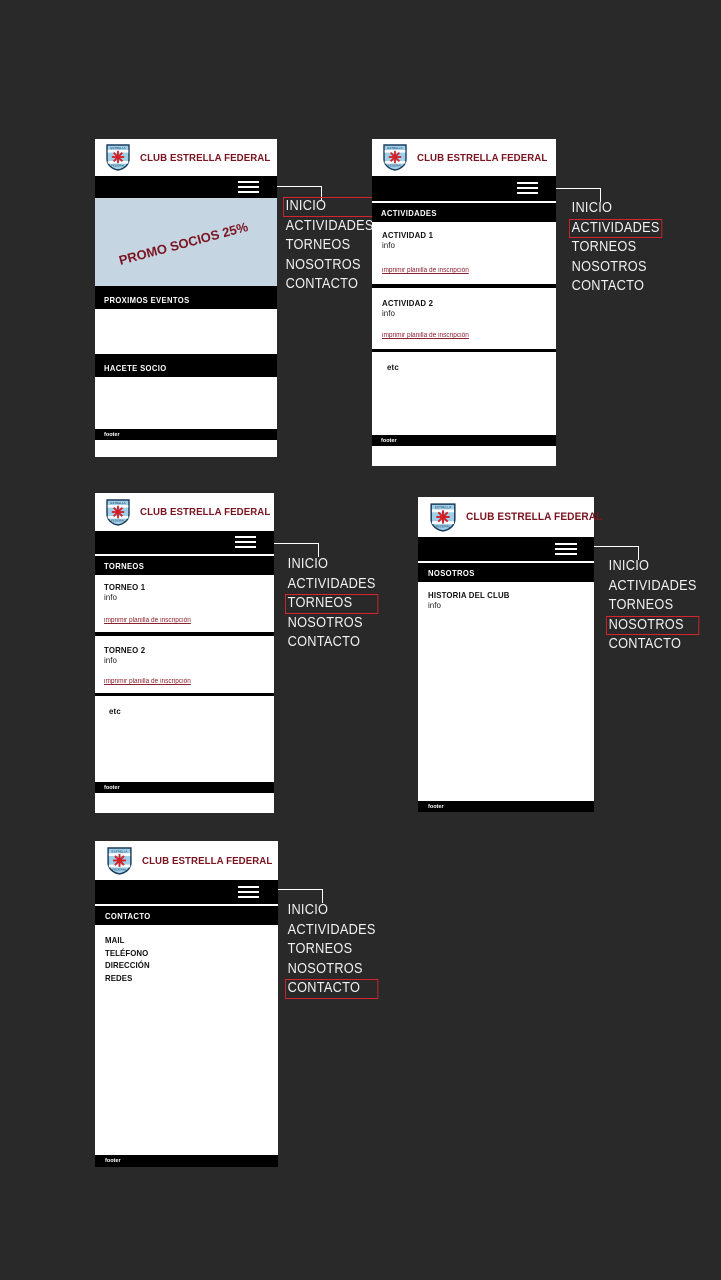 Image resolution: width=721 pixels, height=1280 pixels. What do you see at coordinates (469, 595) in the screenshot?
I see `card-title: HISTORIA DEL CLUB` at bounding box center [469, 595].